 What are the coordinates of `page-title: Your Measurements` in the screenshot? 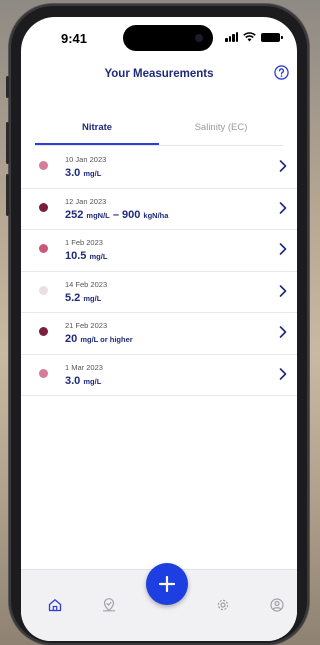 It's located at (159, 74).